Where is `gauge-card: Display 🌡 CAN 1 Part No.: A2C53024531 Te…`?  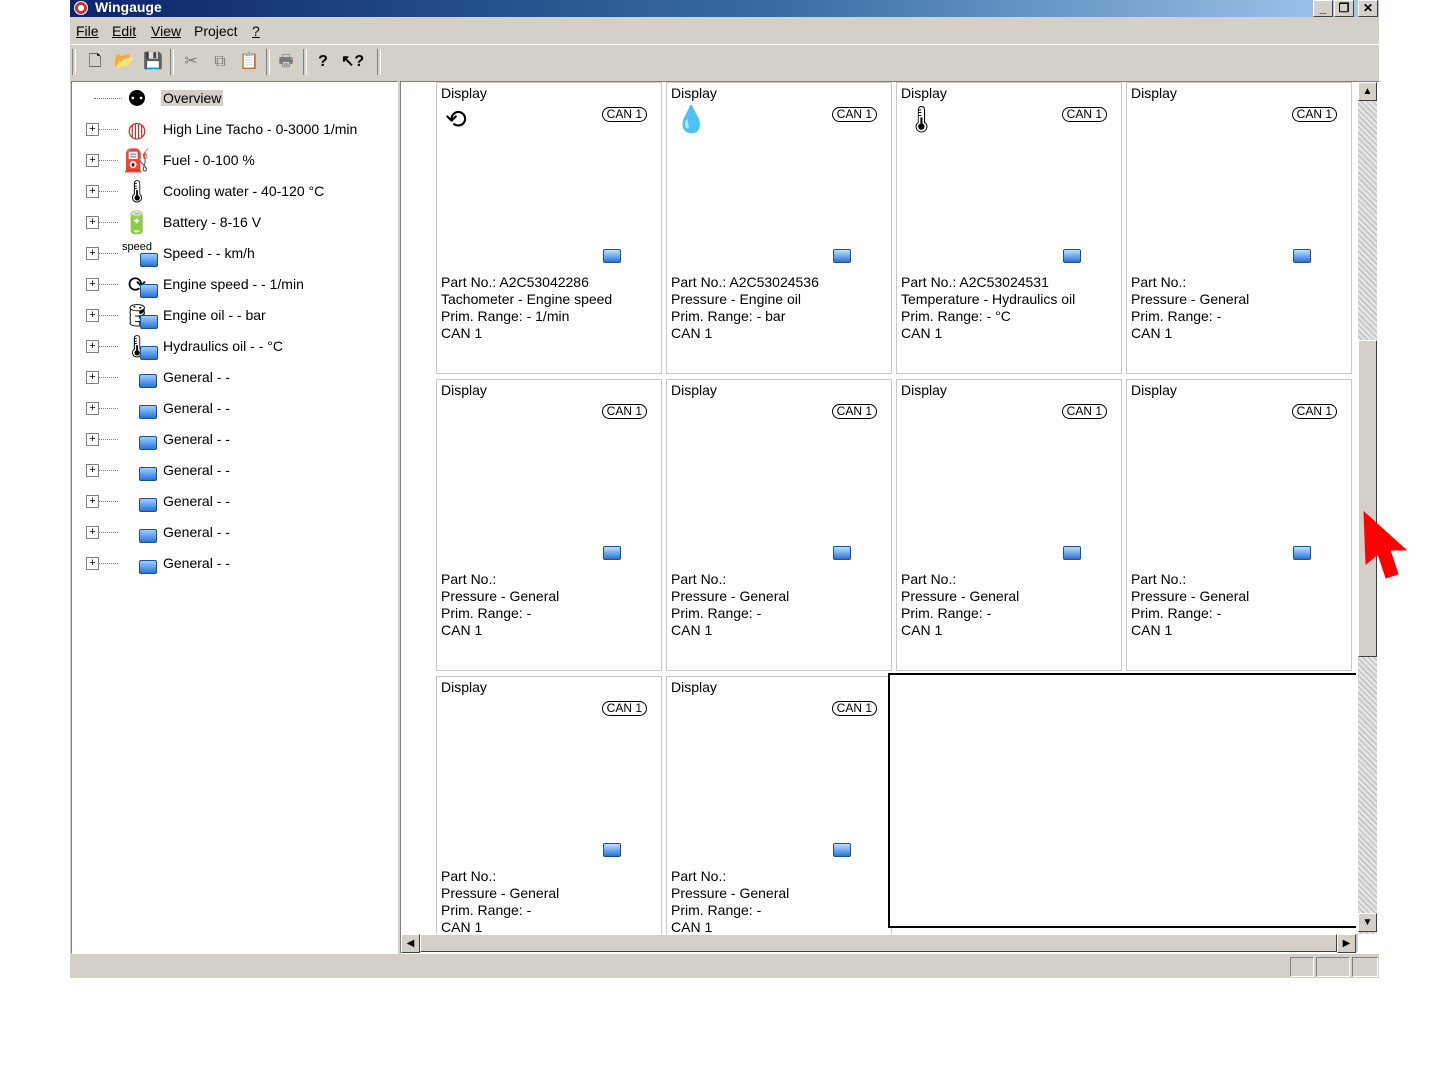 gauge-card: Display 🌡 CAN 1 Part No.: A2C53024531 Te… is located at coordinates (1009, 228).